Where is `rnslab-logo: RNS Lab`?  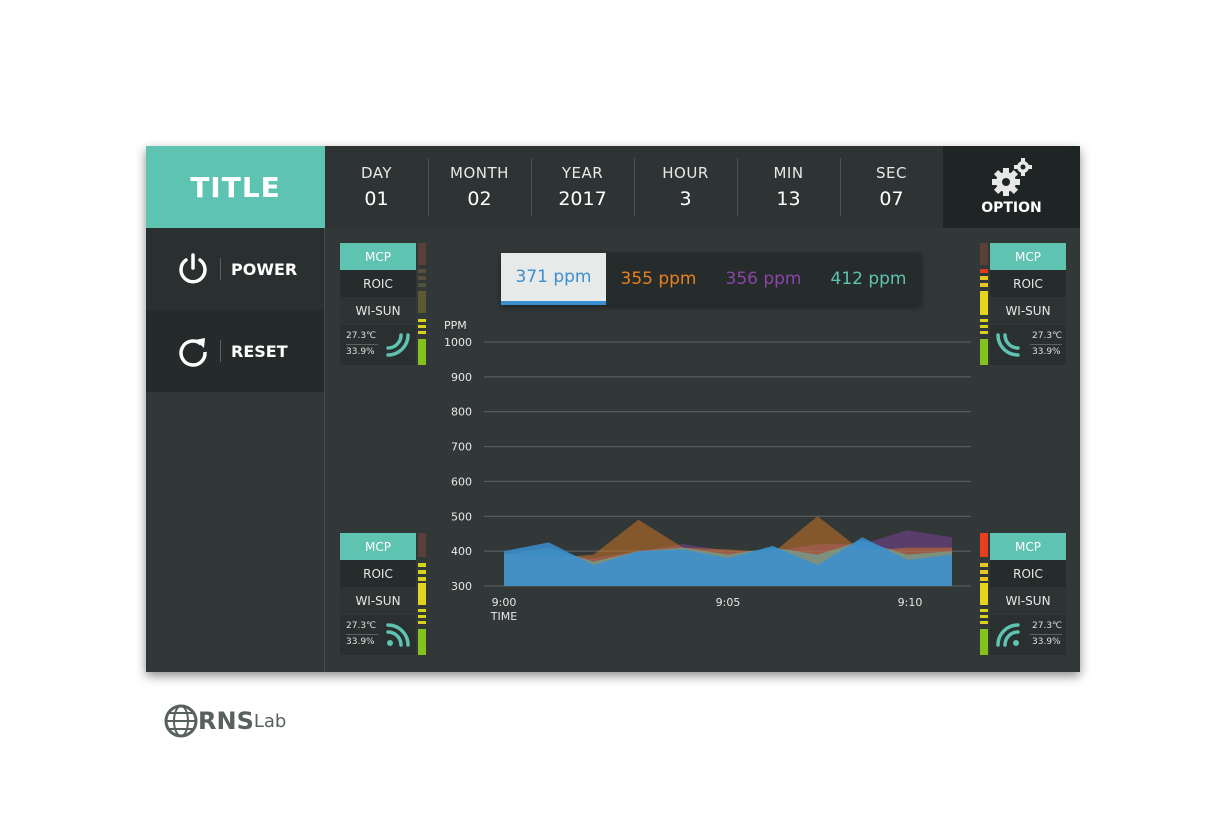
rnslab-logo: RNS Lab is located at coordinates (225, 721).